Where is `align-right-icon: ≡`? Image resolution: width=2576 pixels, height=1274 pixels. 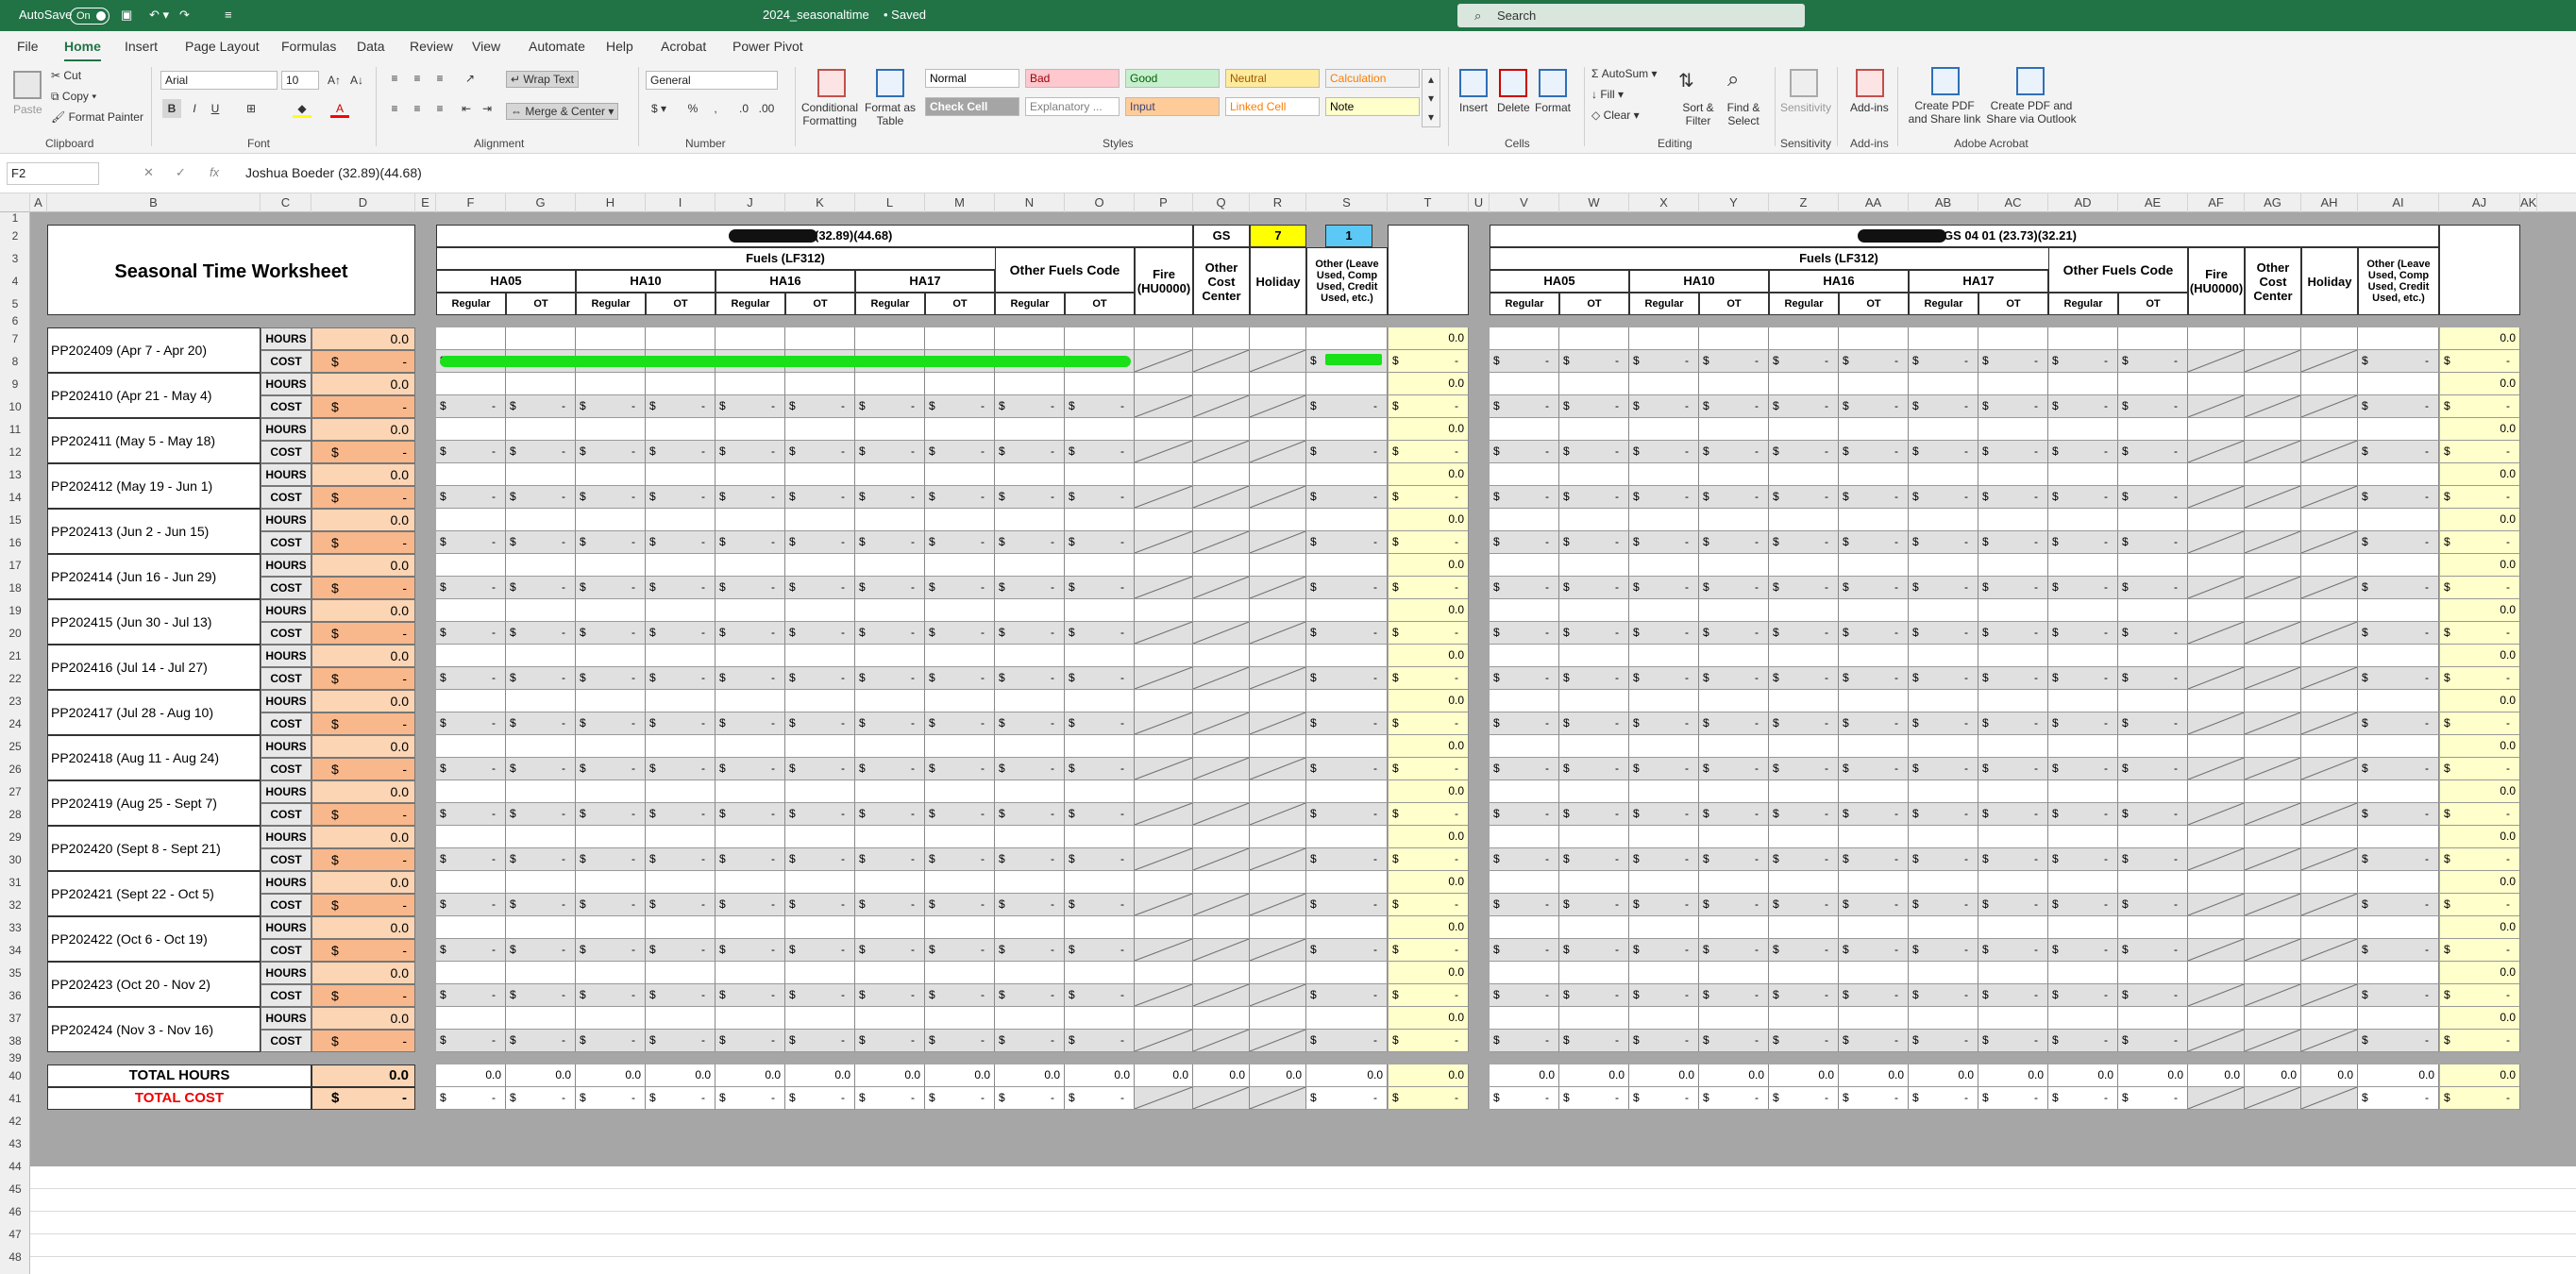 align-right-icon: ≡ is located at coordinates (439, 108).